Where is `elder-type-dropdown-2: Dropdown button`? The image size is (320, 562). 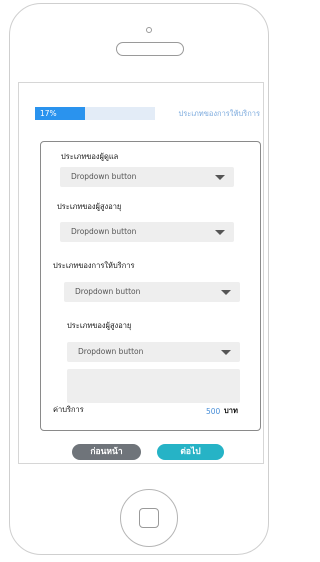
elder-type-dropdown-2: Dropdown button is located at coordinates (153, 352).